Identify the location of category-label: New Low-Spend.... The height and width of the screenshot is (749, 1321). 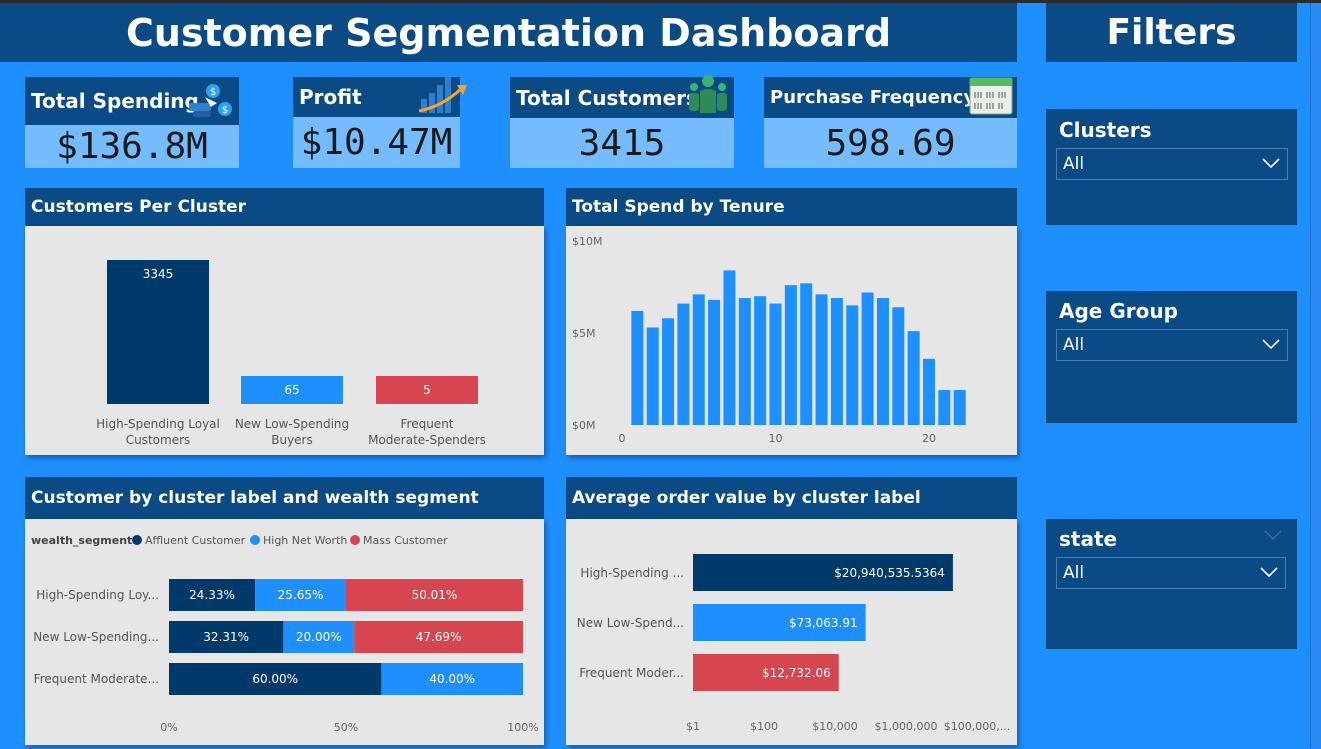
(630, 623).